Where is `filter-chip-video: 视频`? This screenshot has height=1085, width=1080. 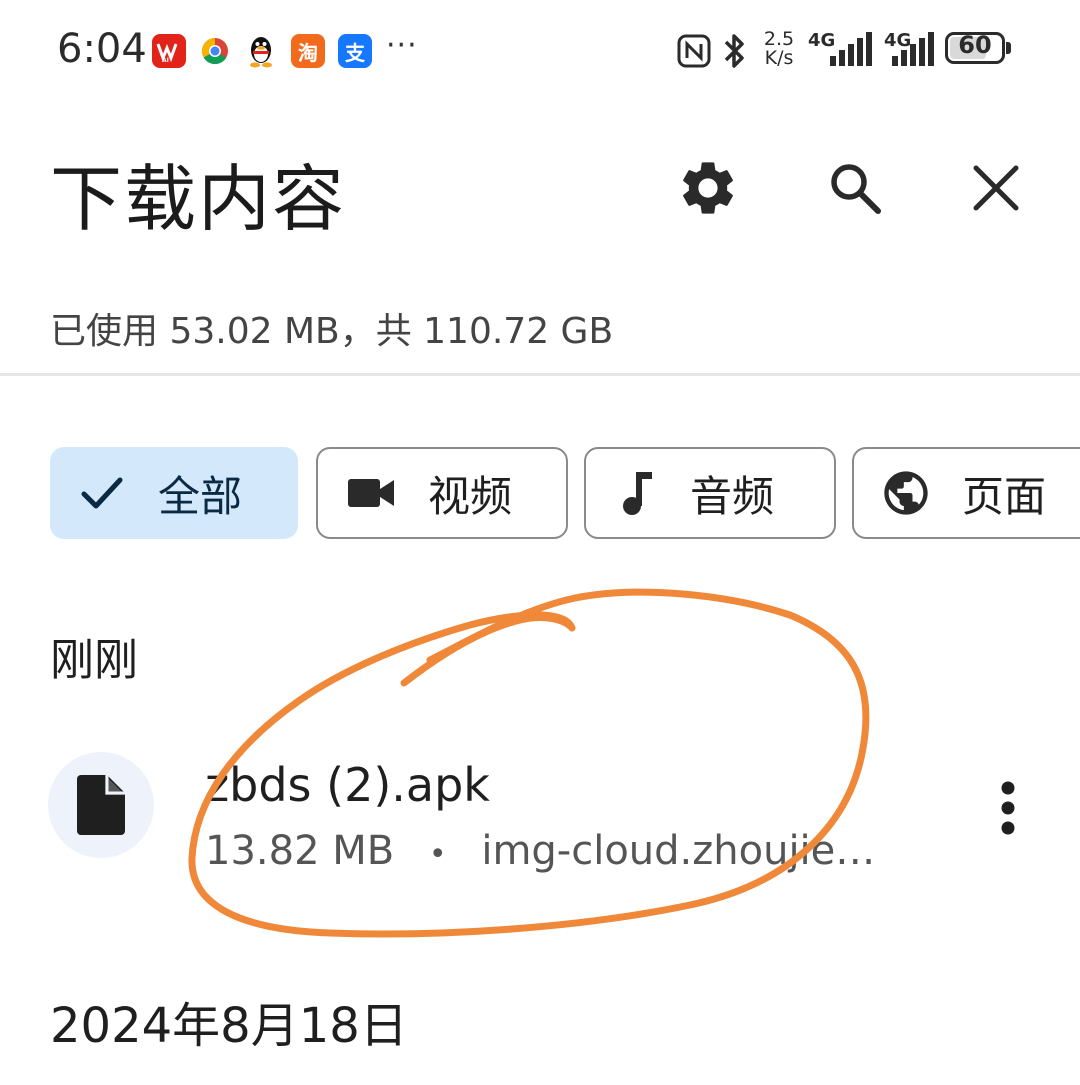 filter-chip-video: 视频 is located at coordinates (442, 493).